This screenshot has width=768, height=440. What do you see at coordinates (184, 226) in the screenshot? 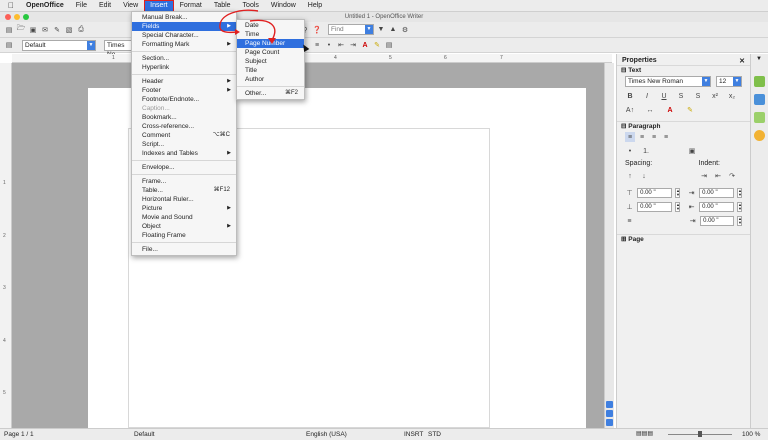
I see `menu-item-object: Object ▶` at bounding box center [184, 226].